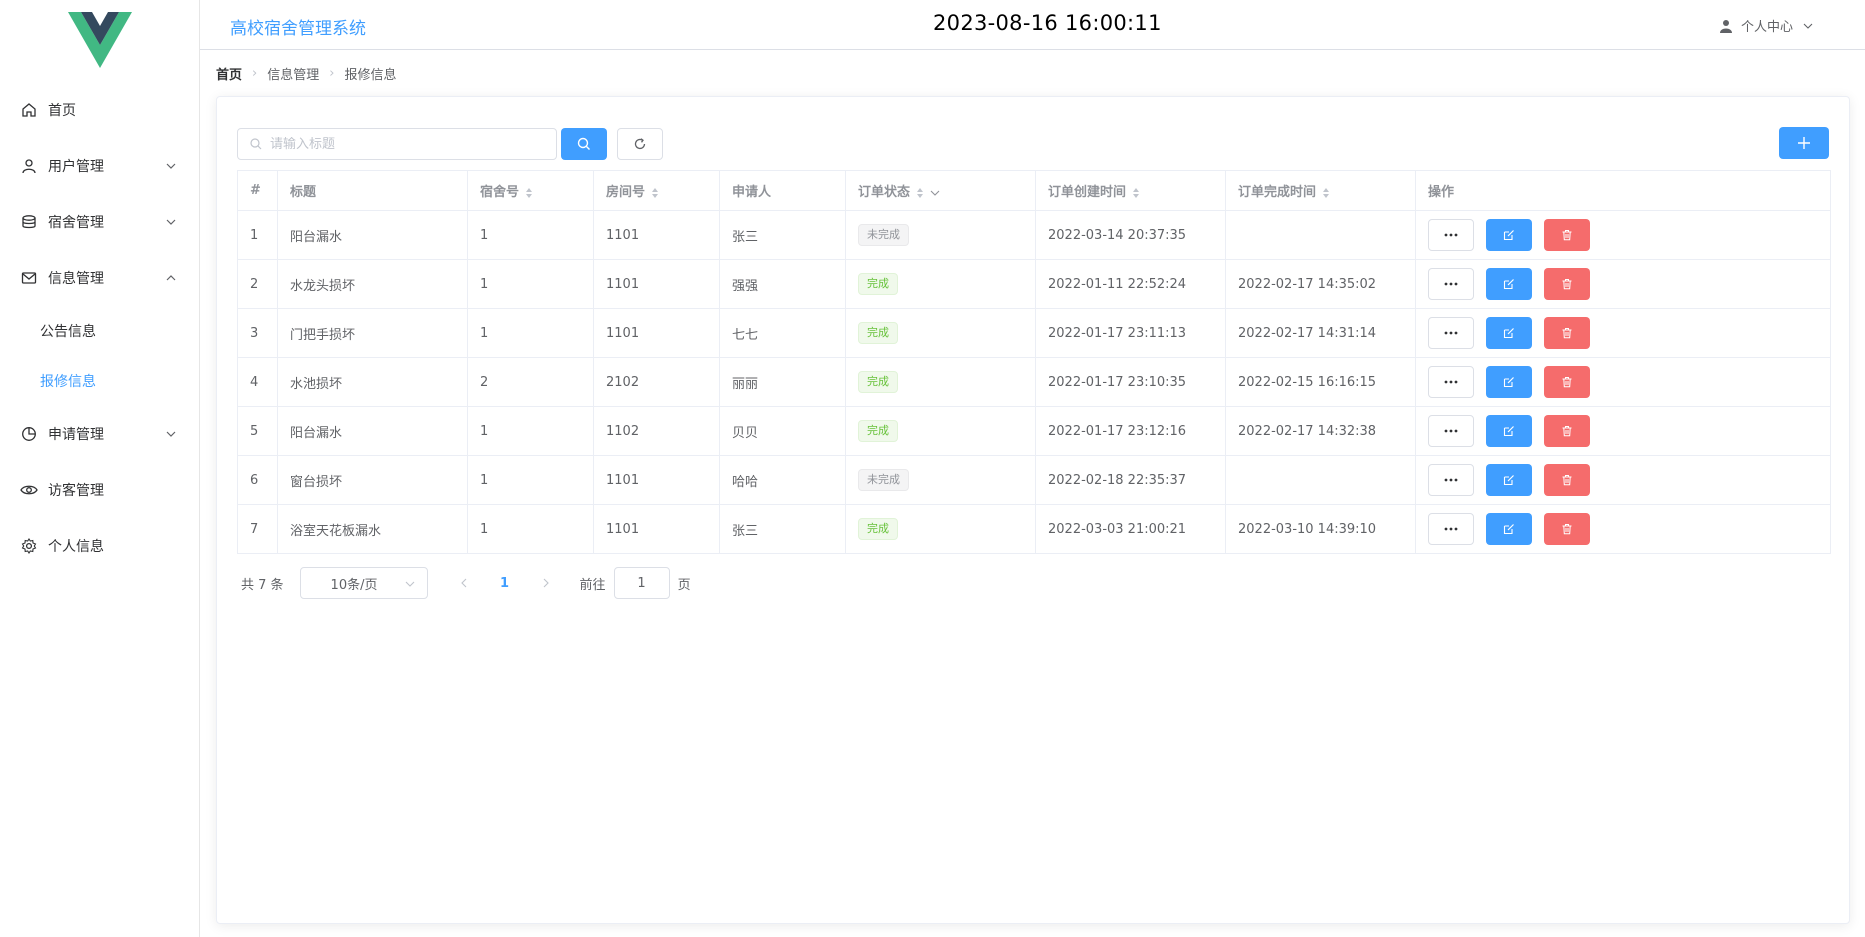  What do you see at coordinates (1766, 25) in the screenshot?
I see `user-center-dropdown: 个人中心` at bounding box center [1766, 25].